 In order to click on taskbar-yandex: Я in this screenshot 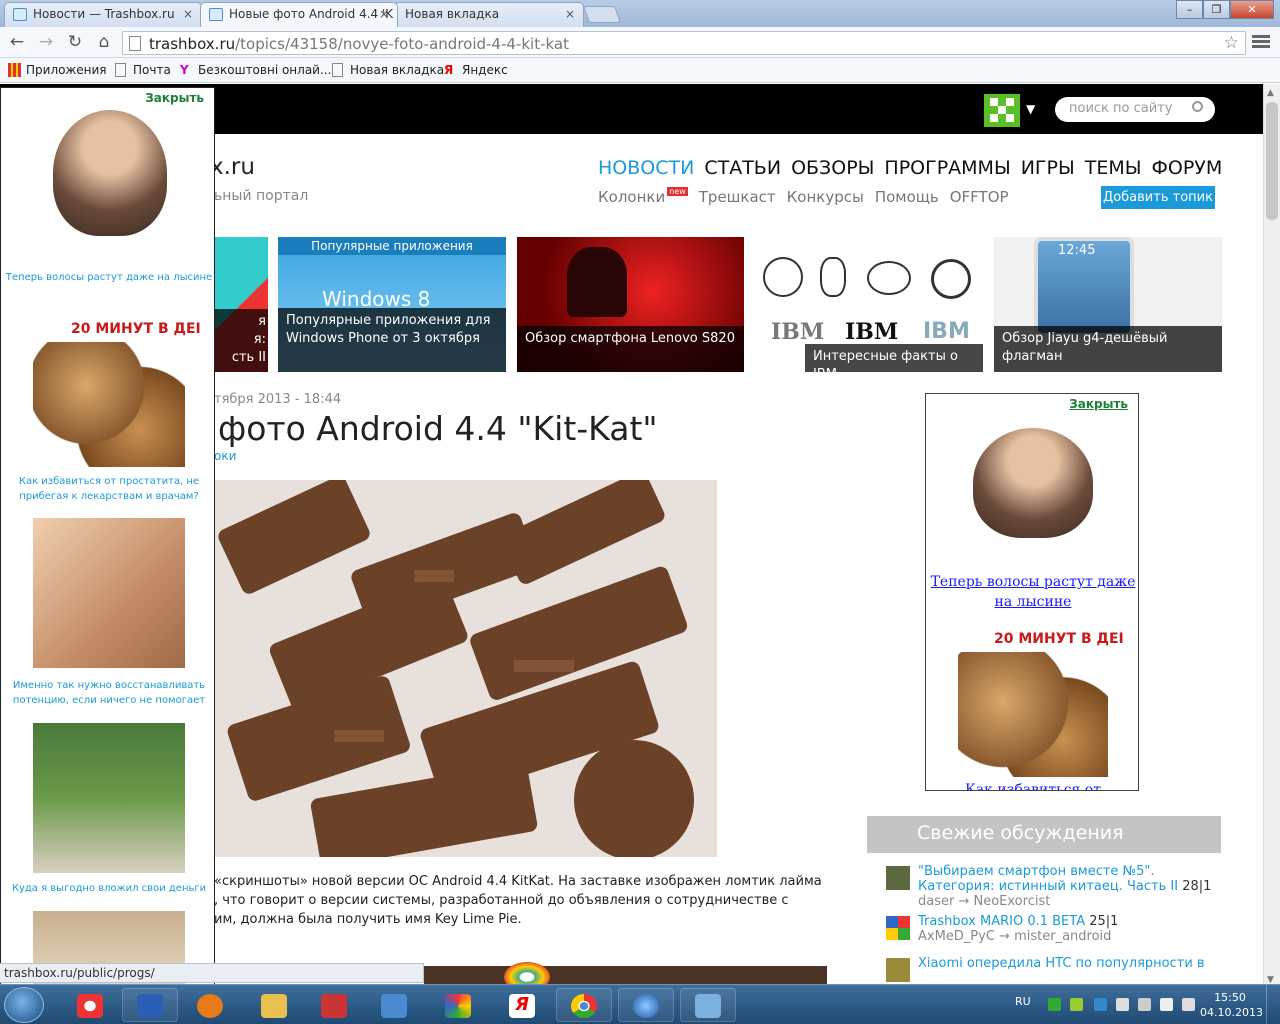, I will do `click(522, 1005)`.